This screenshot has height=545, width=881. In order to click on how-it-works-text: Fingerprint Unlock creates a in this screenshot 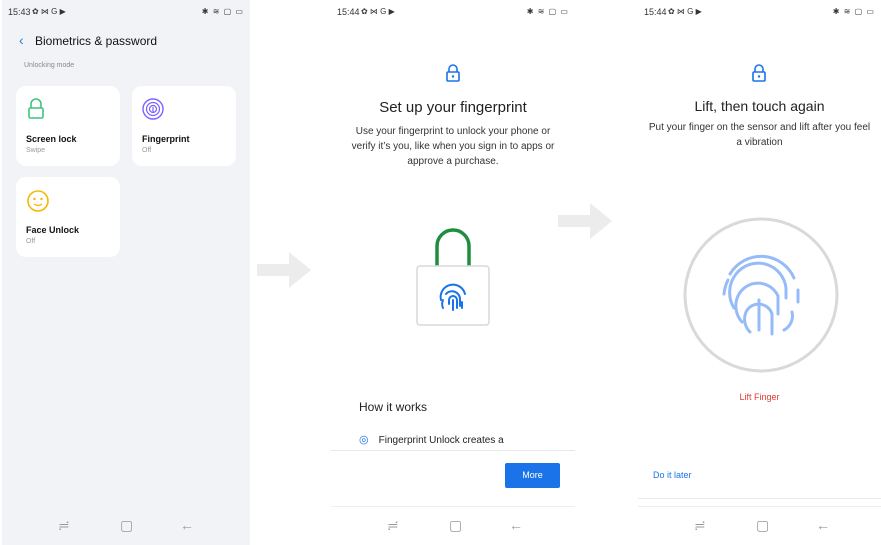, I will do `click(441, 440)`.